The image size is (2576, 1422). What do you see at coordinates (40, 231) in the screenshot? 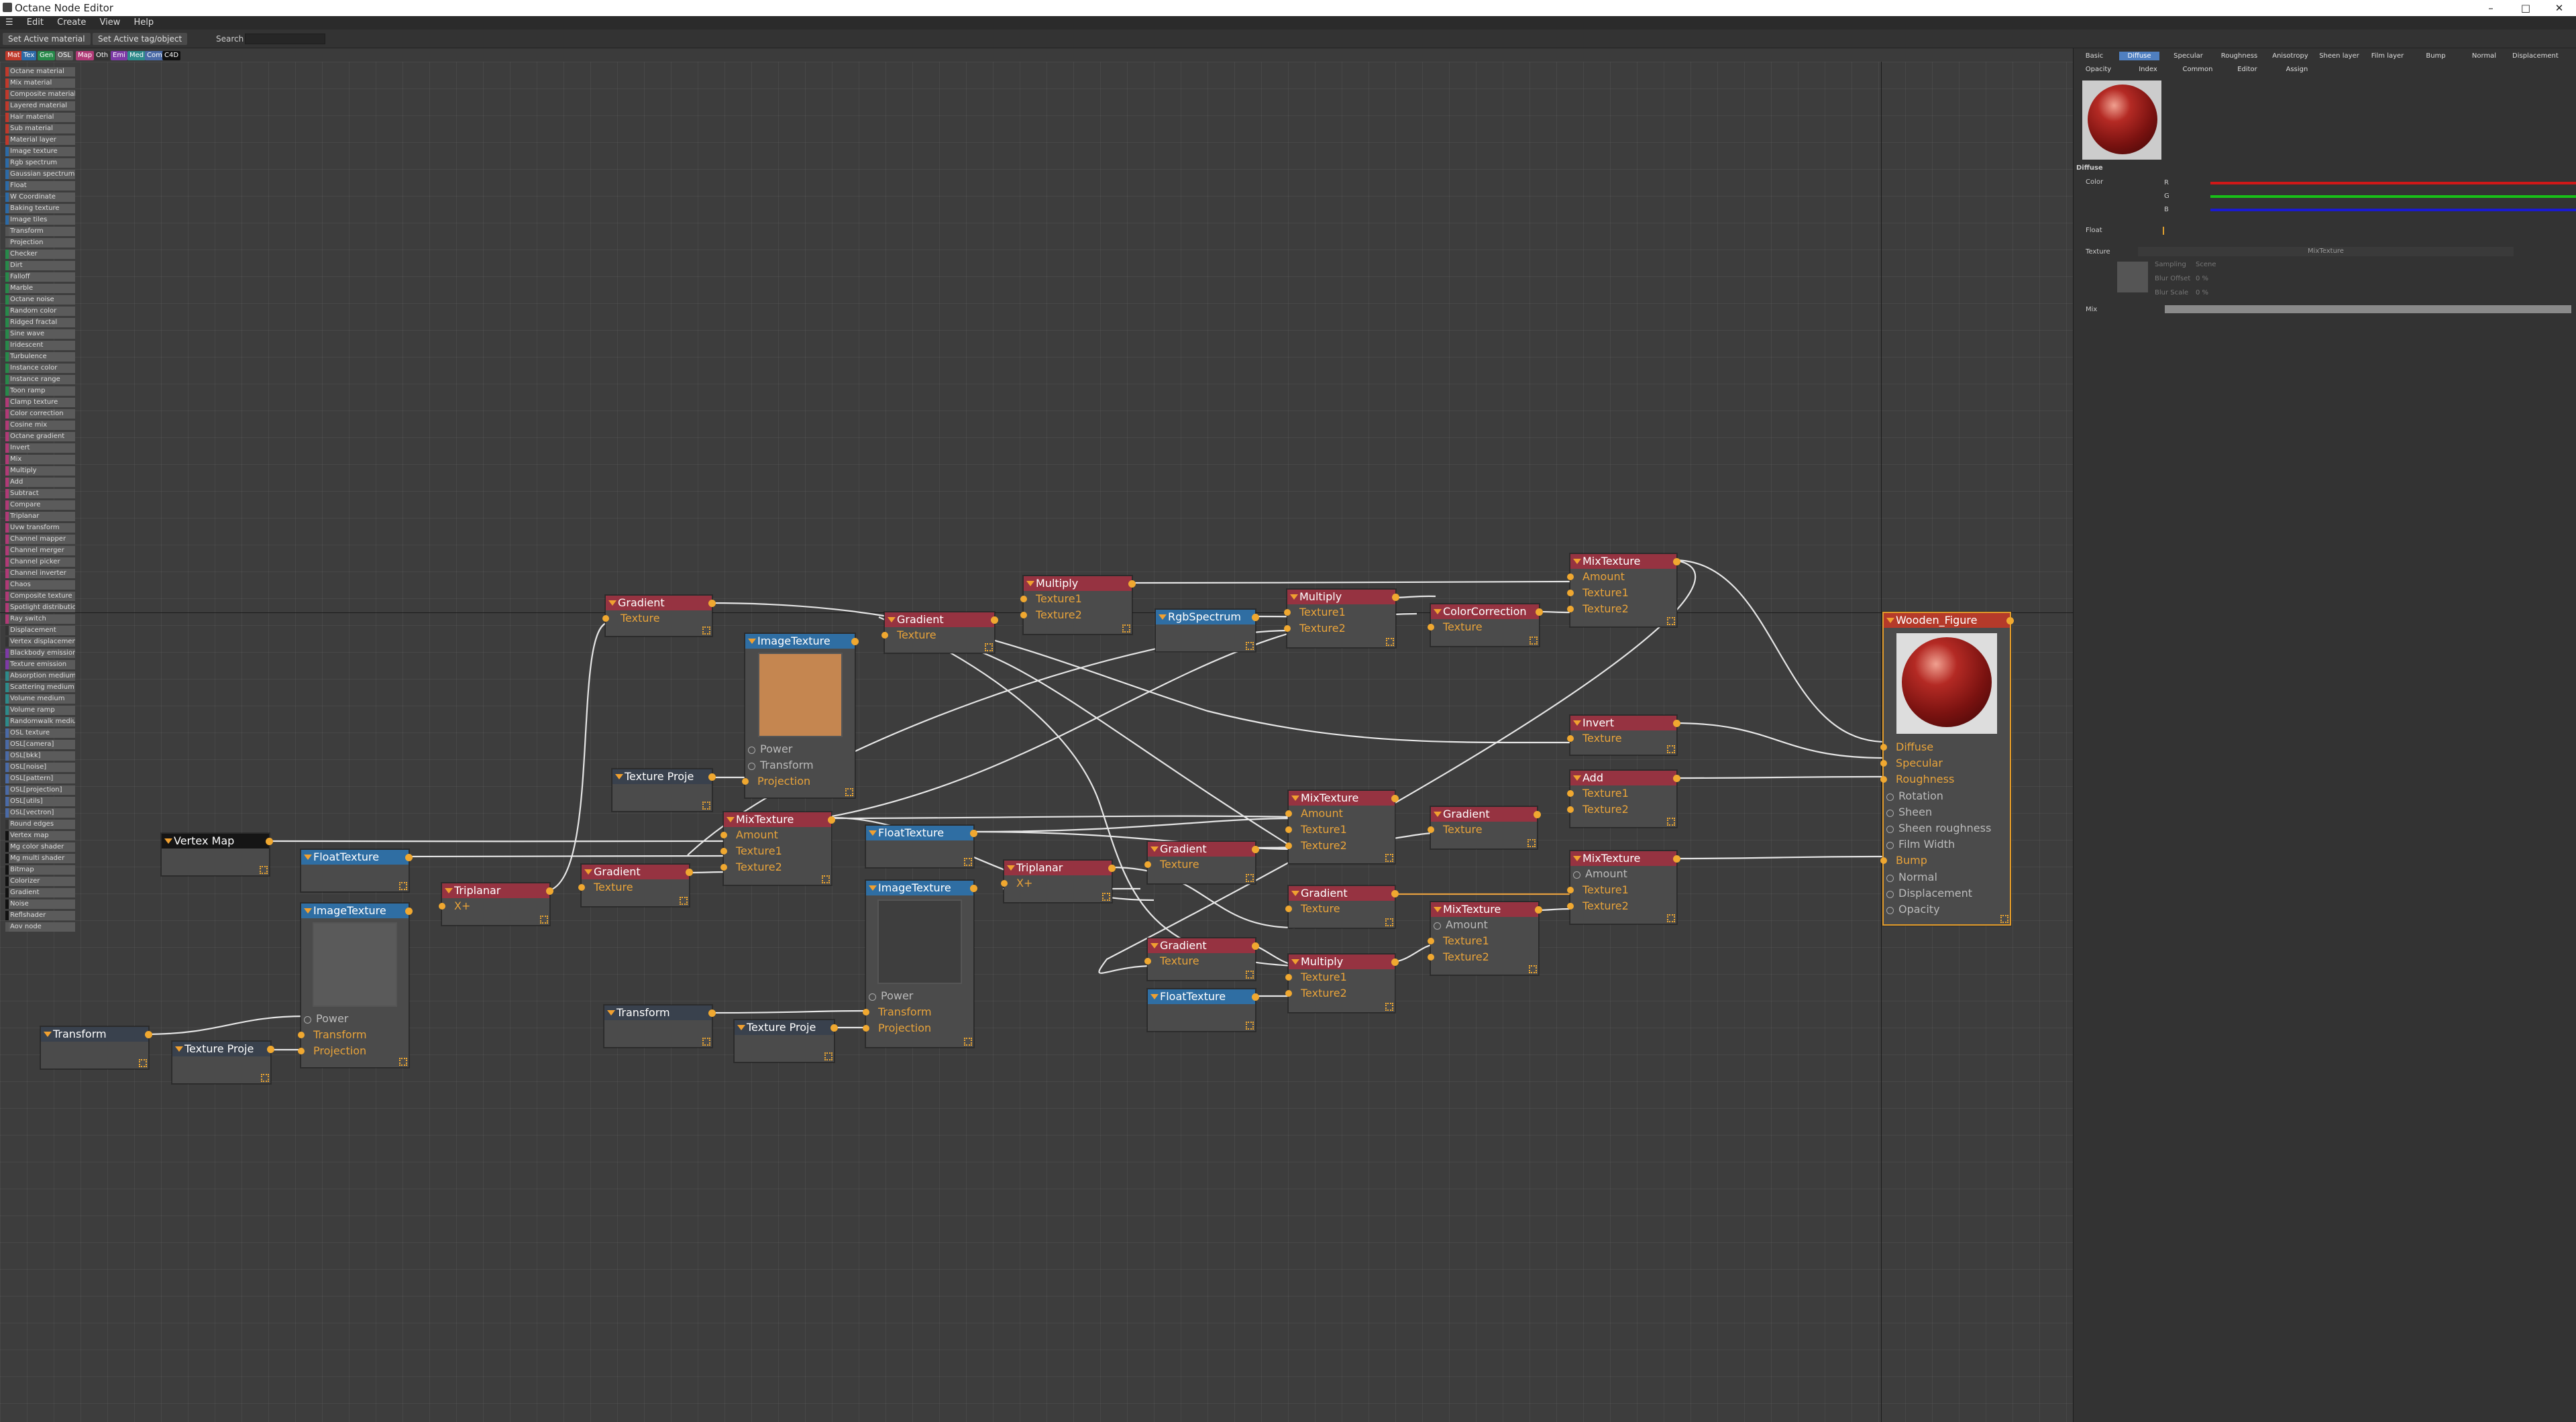
I see `palette-item: Transform` at bounding box center [40, 231].